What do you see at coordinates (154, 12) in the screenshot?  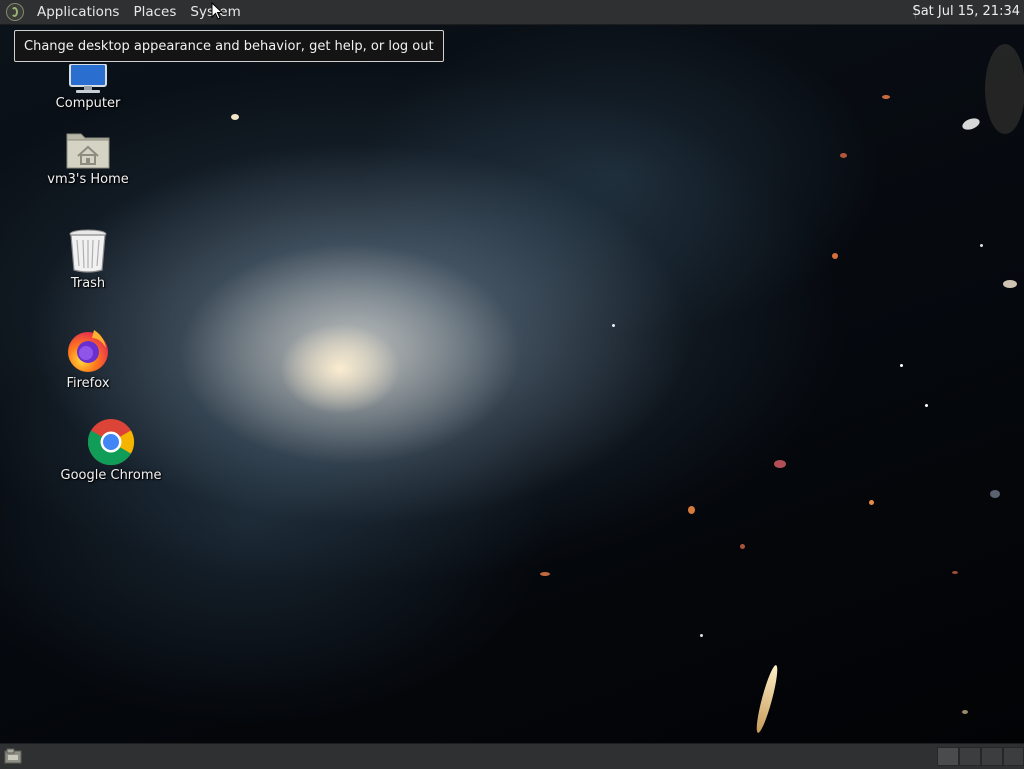 I see `places-menu: Places` at bounding box center [154, 12].